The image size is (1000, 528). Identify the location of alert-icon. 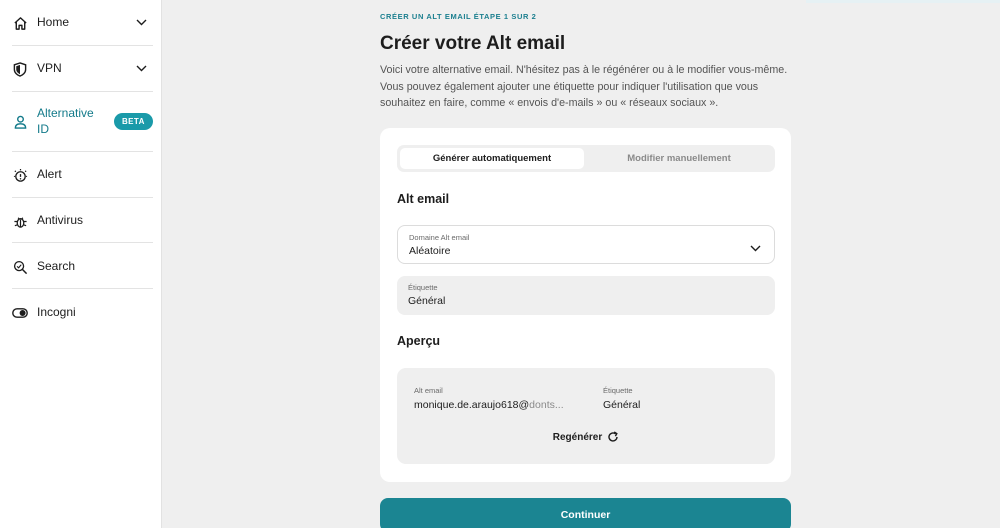
(20, 175).